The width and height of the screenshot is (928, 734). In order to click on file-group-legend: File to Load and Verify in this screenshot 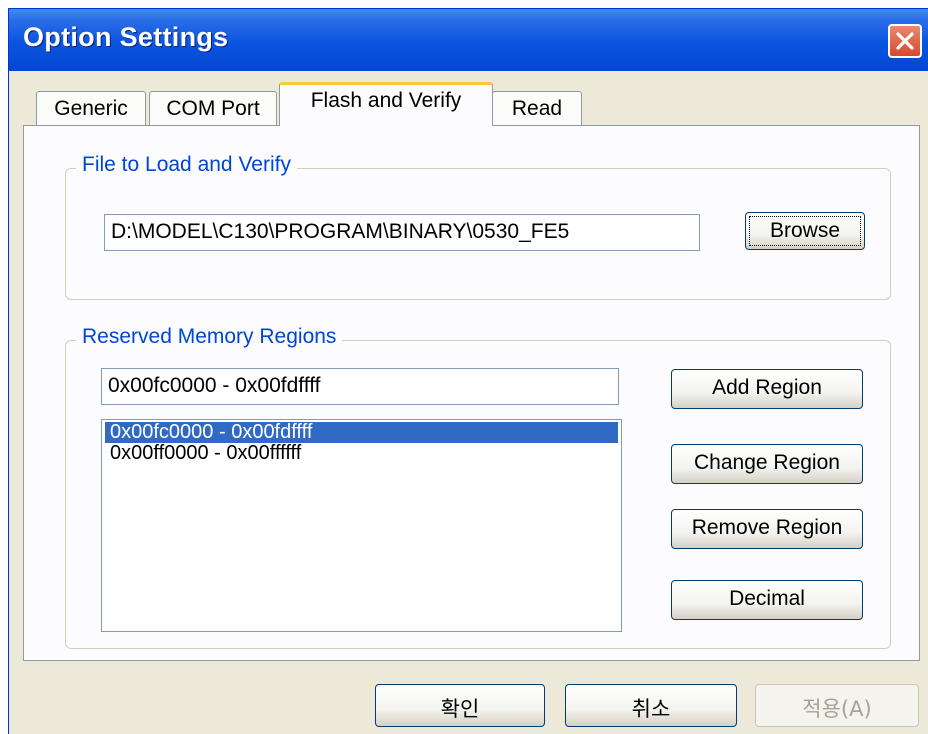, I will do `click(186, 165)`.